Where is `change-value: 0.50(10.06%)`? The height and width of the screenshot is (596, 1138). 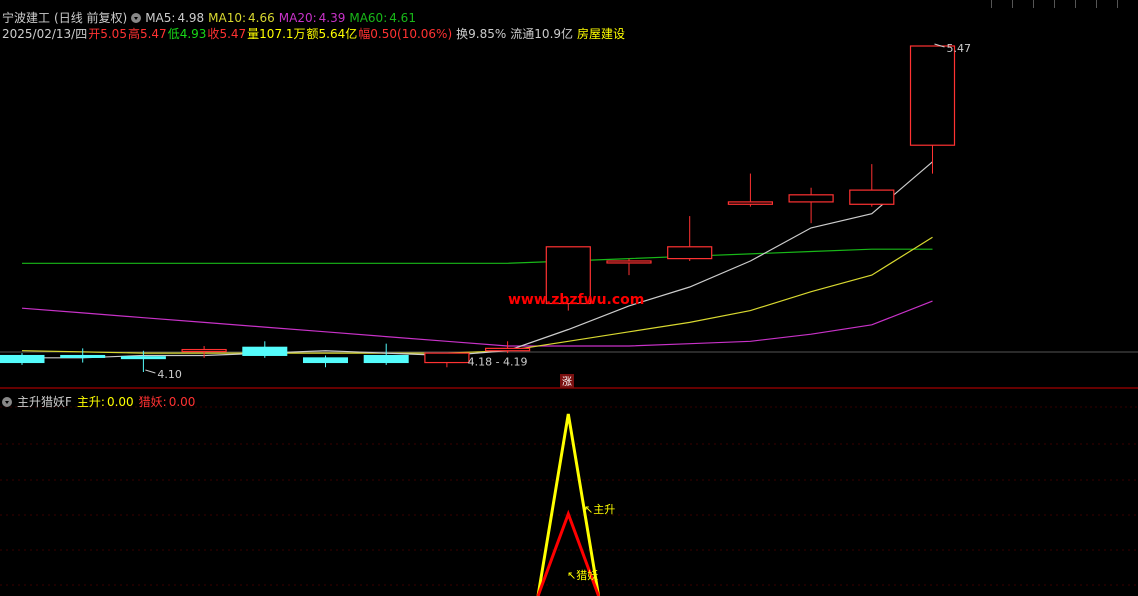
change-value: 0.50(10.06%) is located at coordinates (411, 33).